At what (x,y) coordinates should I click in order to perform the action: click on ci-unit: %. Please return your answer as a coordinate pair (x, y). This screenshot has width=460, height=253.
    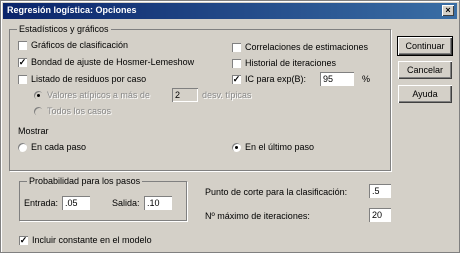
    Looking at the image, I should click on (366, 79).